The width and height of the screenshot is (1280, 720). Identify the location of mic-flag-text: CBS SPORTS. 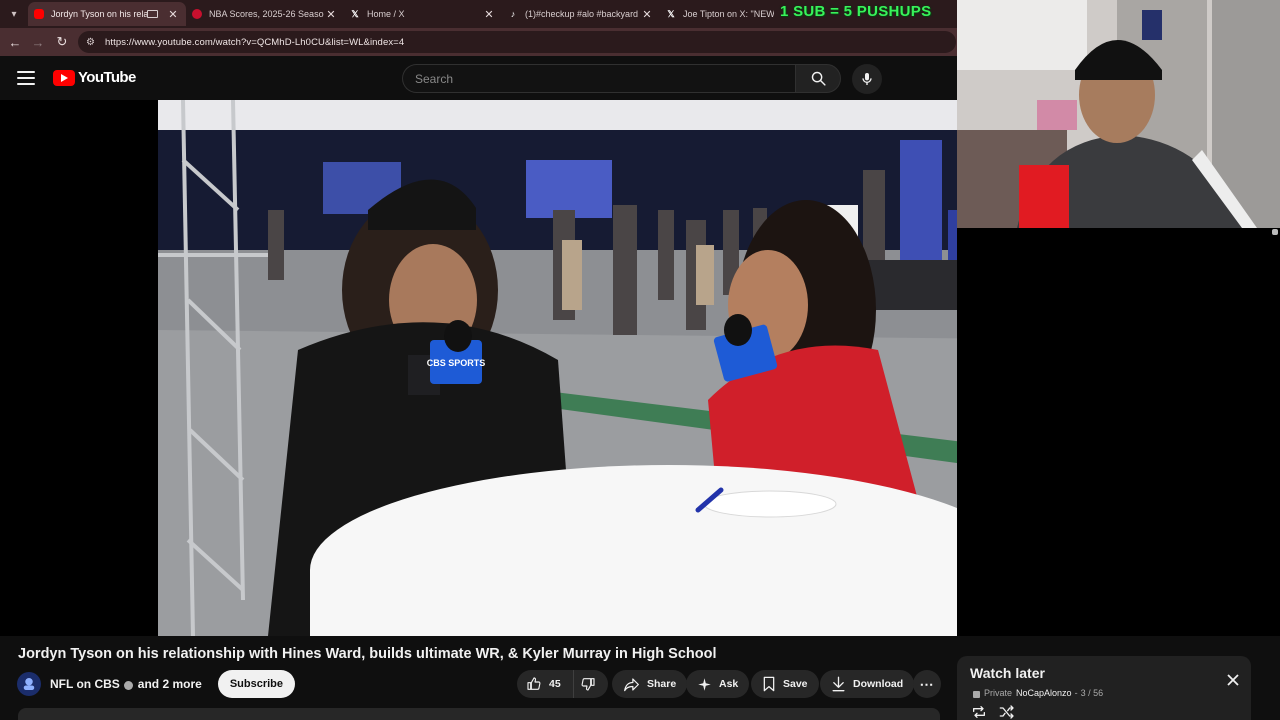
(456, 363).